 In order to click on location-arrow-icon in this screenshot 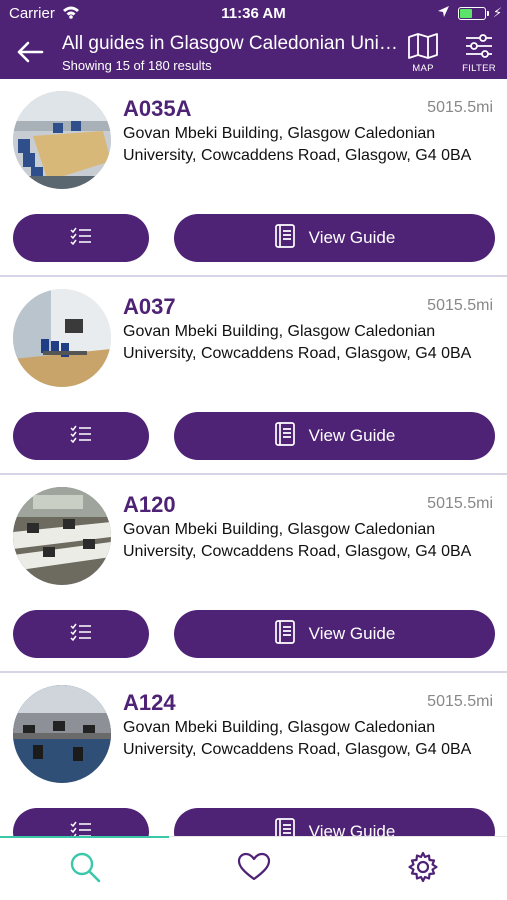, I will do `click(443, 13)`.